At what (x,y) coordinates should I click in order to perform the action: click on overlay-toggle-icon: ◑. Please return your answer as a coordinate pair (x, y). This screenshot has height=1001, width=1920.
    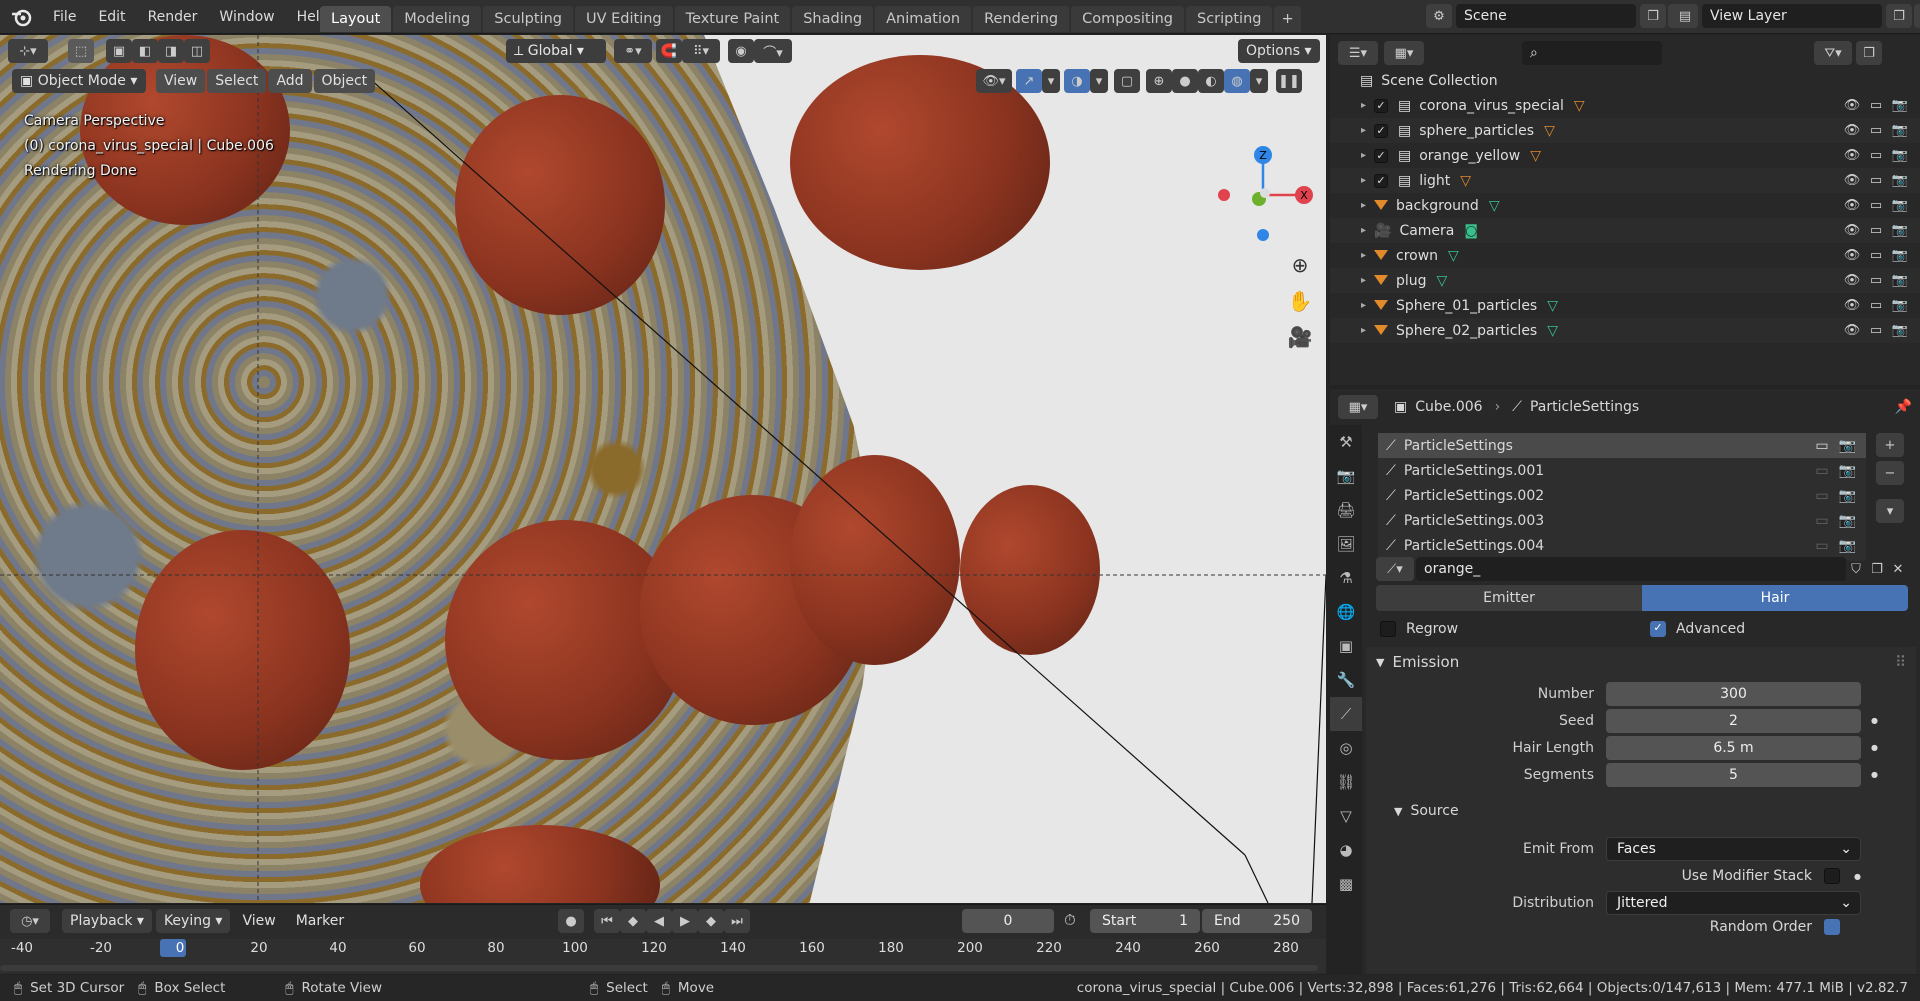
    Looking at the image, I should click on (1077, 81).